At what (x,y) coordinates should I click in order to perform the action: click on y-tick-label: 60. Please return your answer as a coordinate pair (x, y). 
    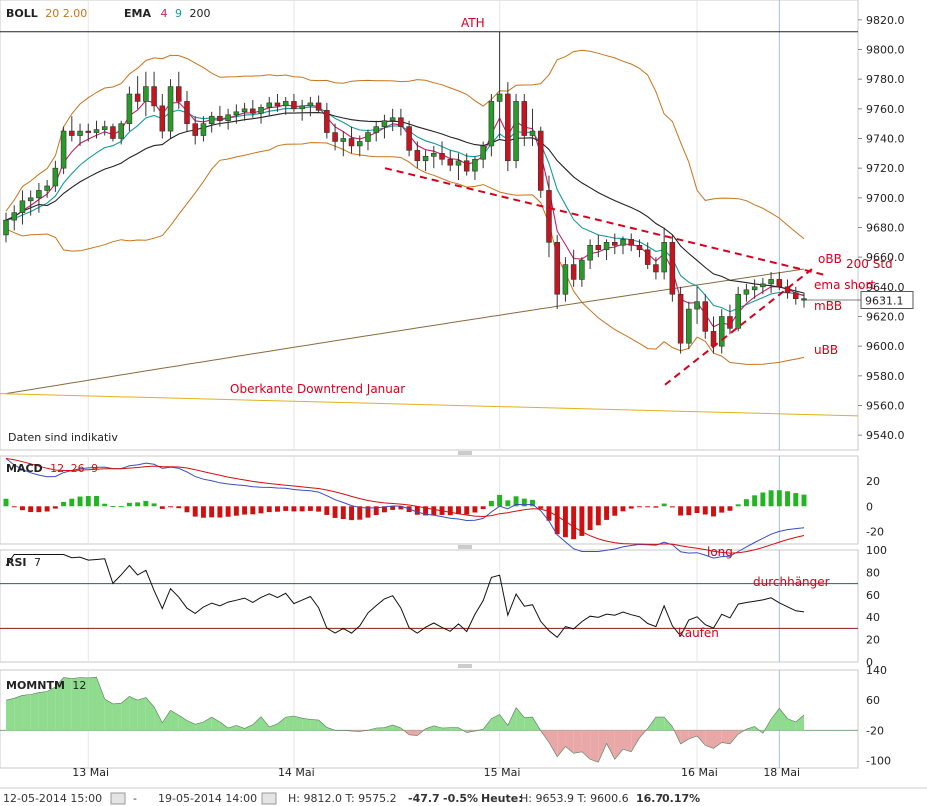
    Looking at the image, I should click on (873, 700).